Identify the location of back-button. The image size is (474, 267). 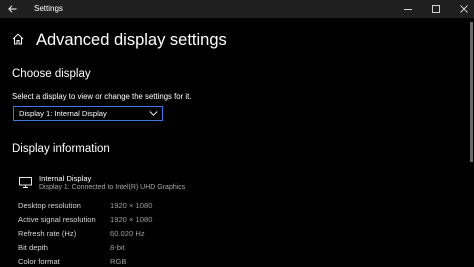
(12, 9).